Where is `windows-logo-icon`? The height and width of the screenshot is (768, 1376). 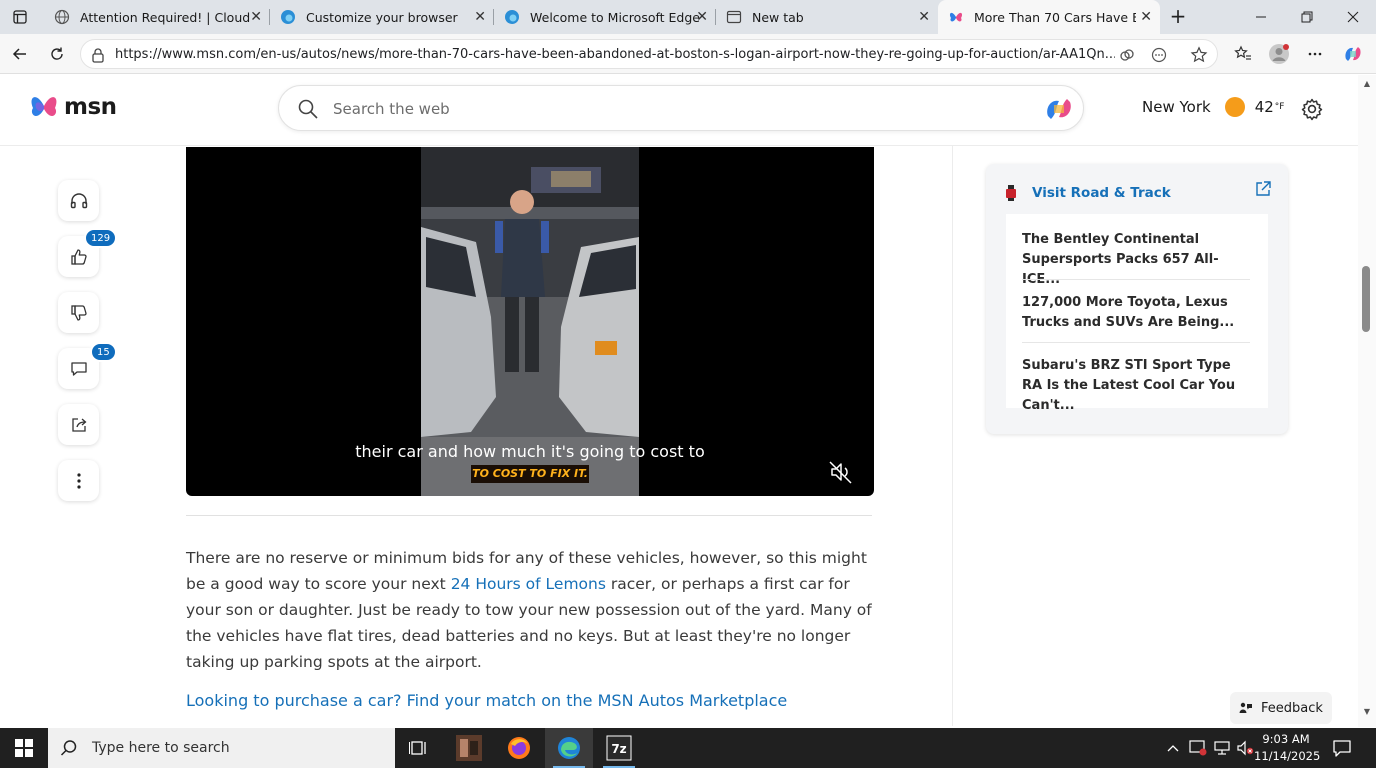 windows-logo-icon is located at coordinates (24, 748).